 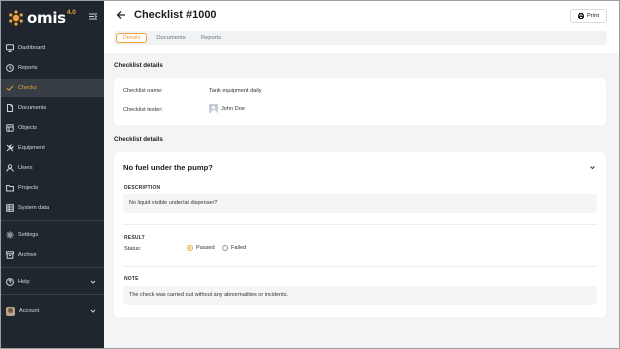 What do you see at coordinates (71, 12) in the screenshot?
I see `logo-version: 4.0` at bounding box center [71, 12].